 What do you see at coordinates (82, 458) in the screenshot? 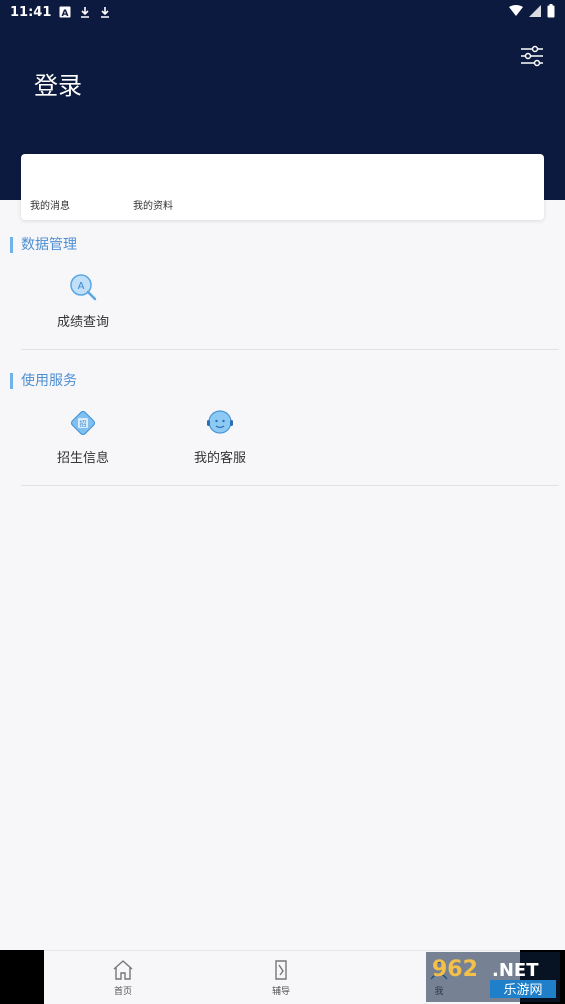
I see `enrollment-info-label: 招生信息` at bounding box center [82, 458].